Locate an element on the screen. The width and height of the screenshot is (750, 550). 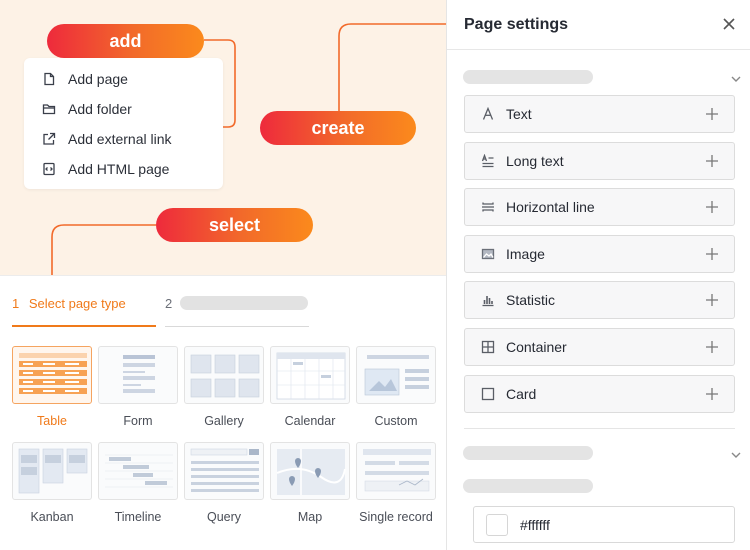
step-label: Select page type is located at coordinates (77, 303).